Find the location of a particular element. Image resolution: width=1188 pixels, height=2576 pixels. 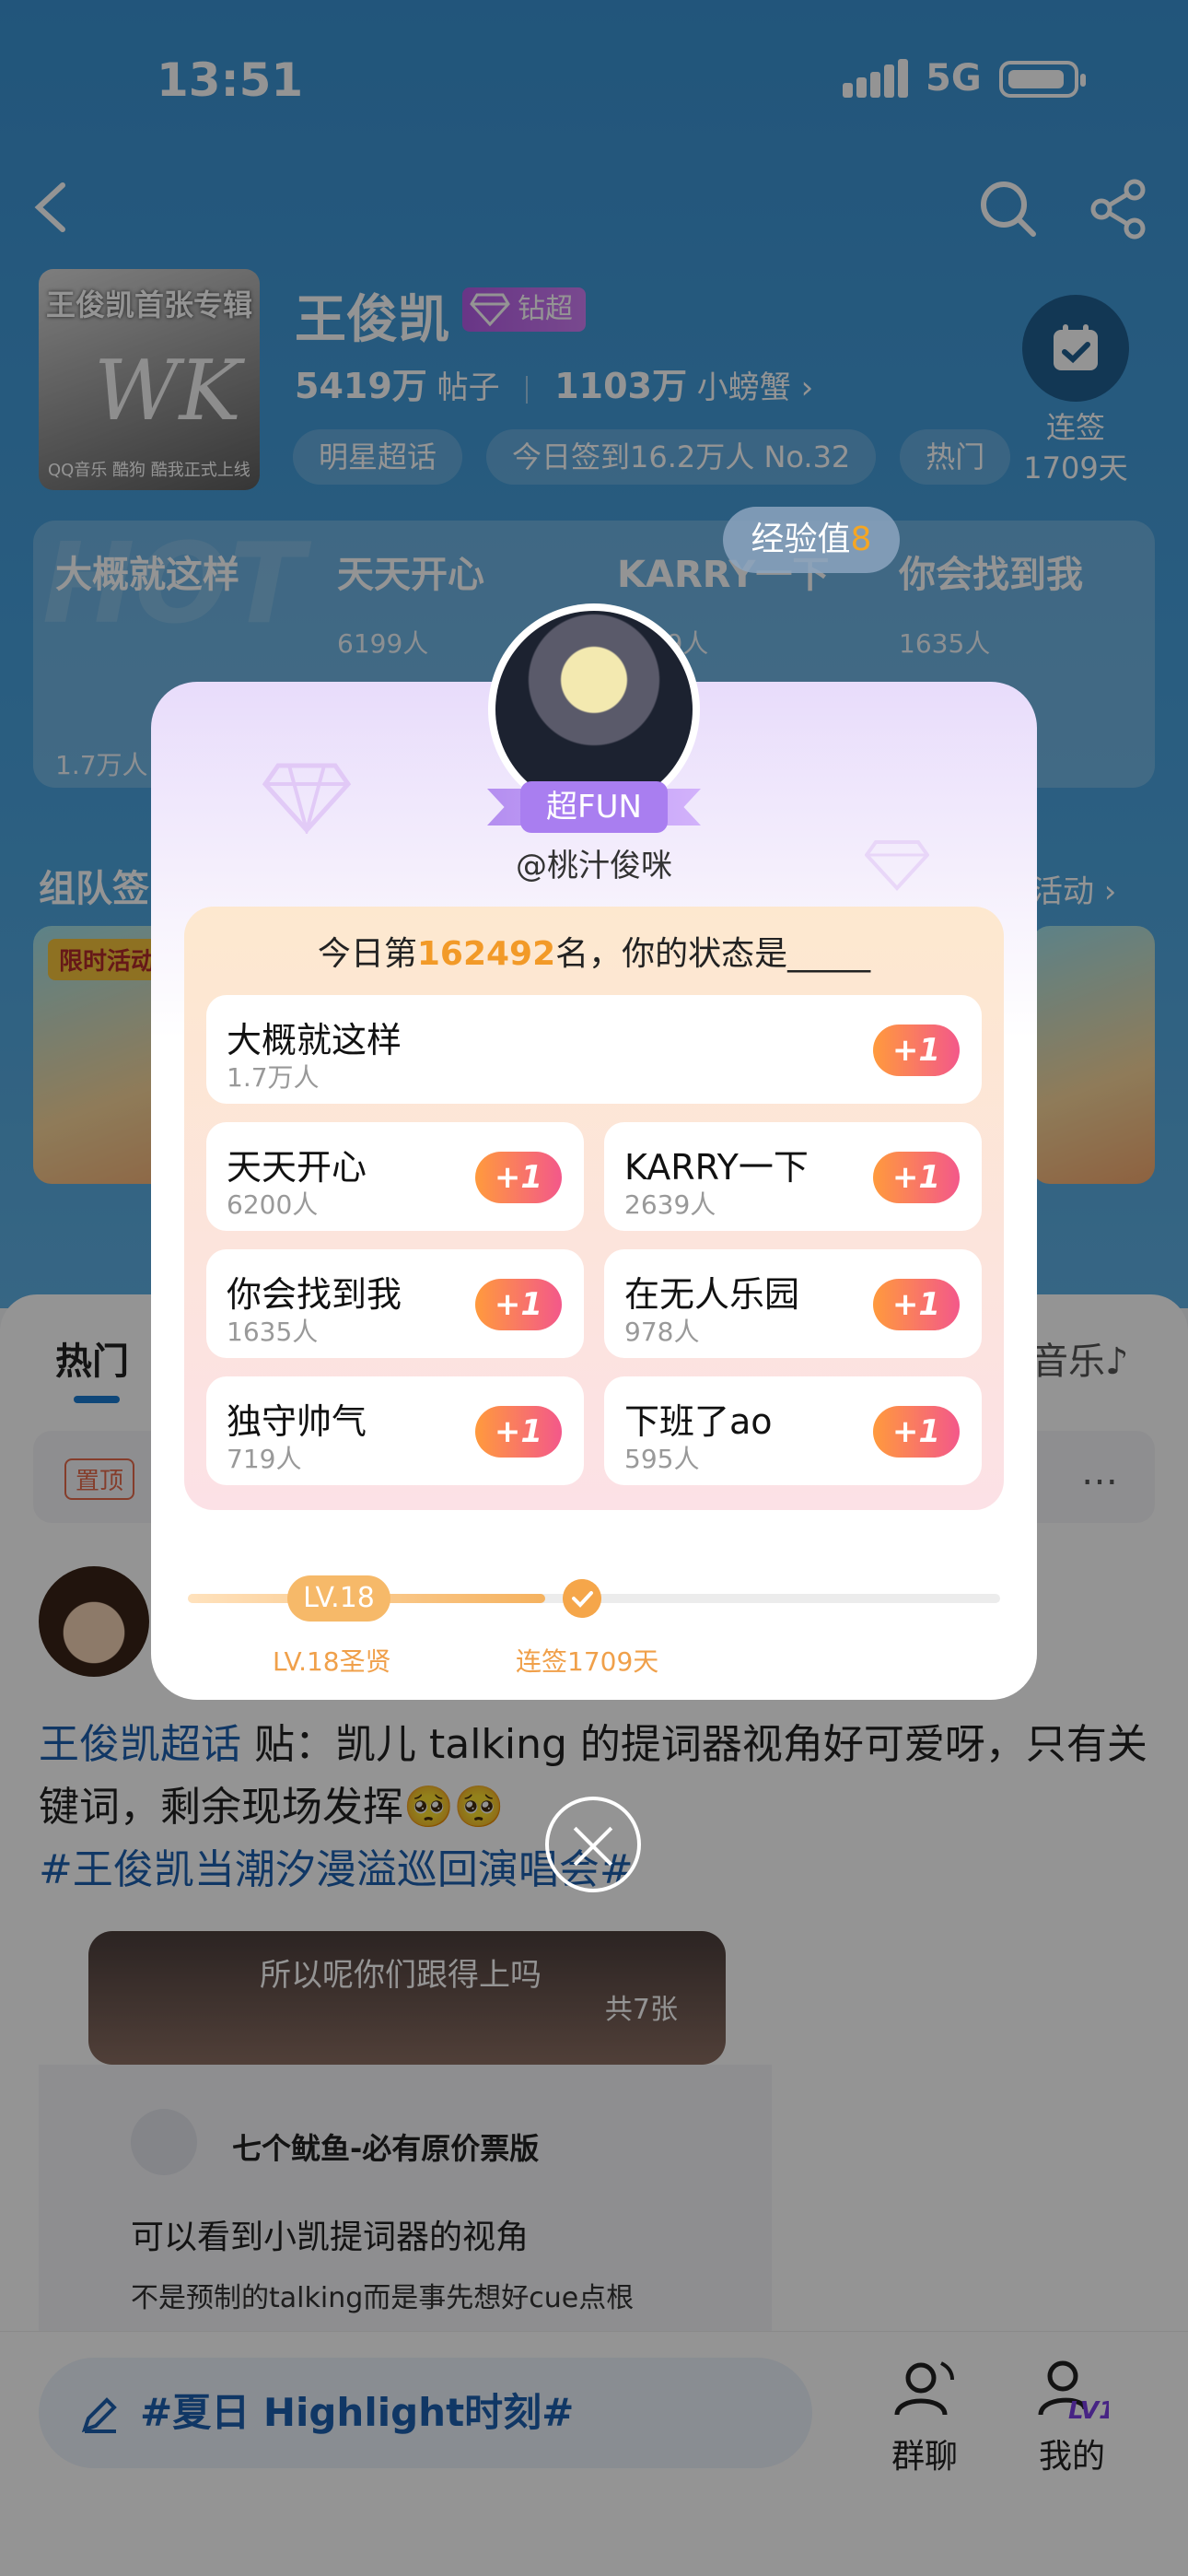

status-option: 天天开心 6200人 +1 is located at coordinates (395, 1176).